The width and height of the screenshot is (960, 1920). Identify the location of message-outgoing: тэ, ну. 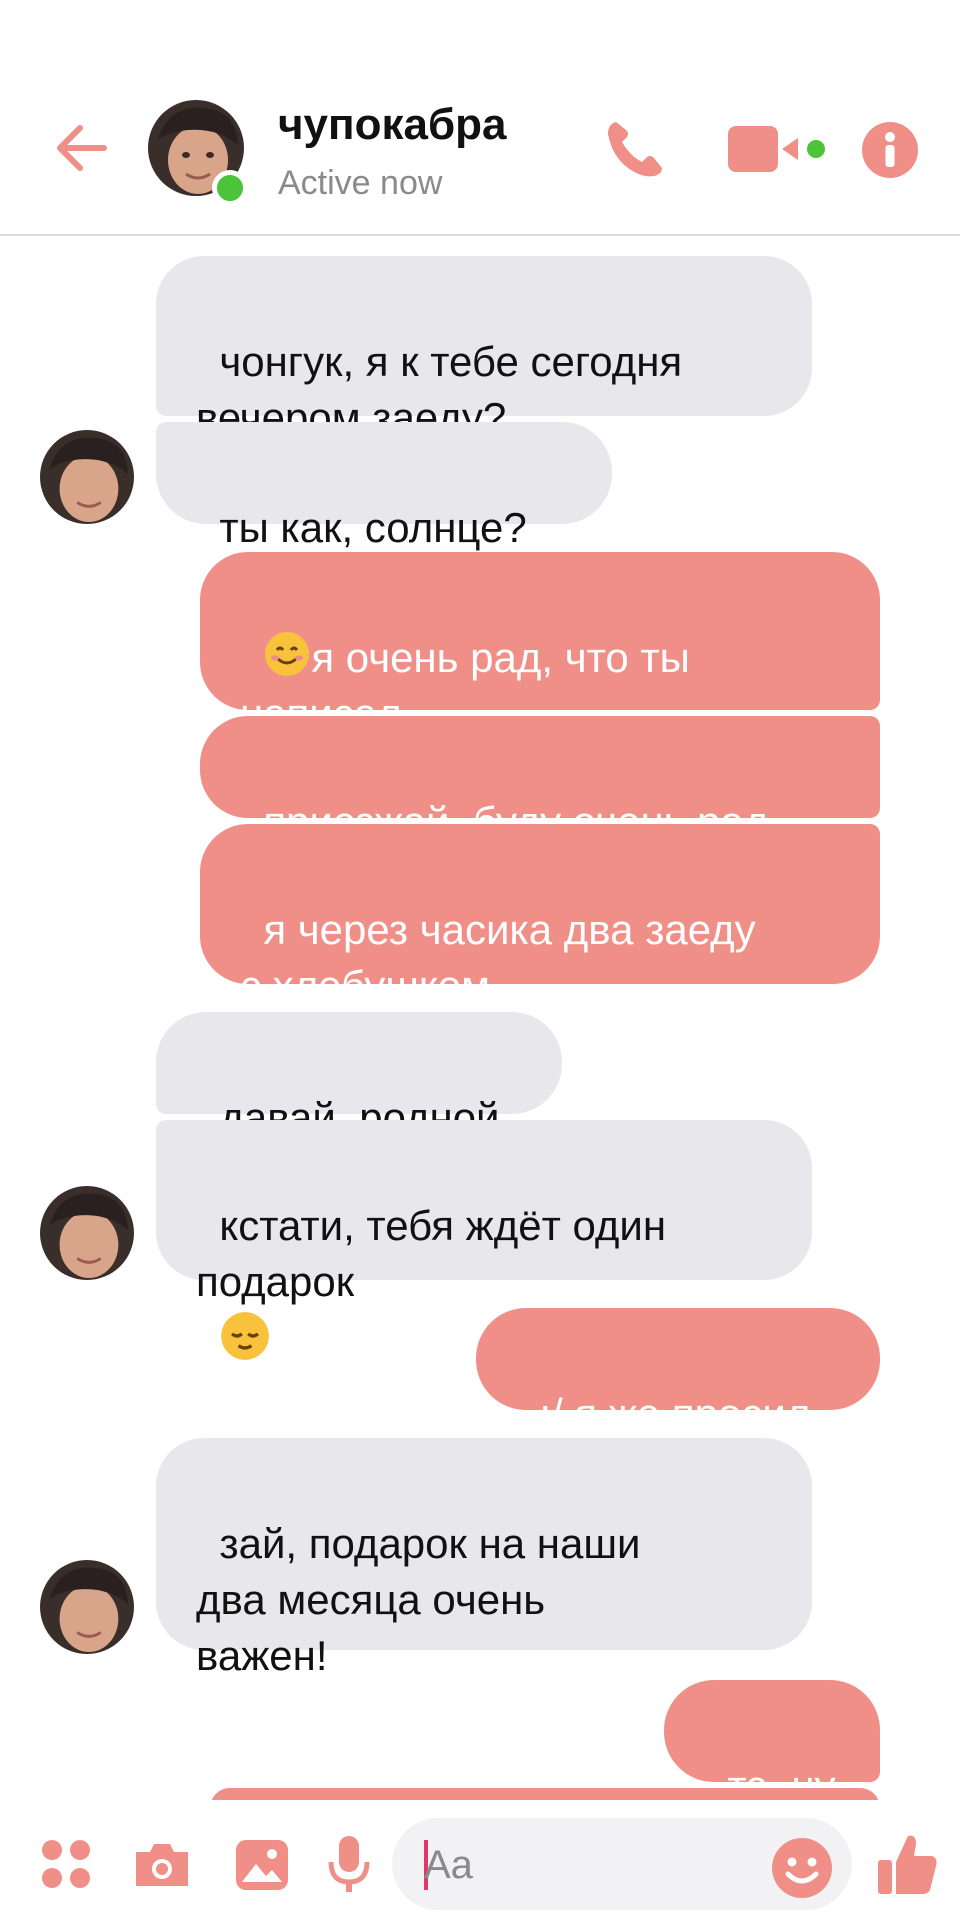
(772, 1744).